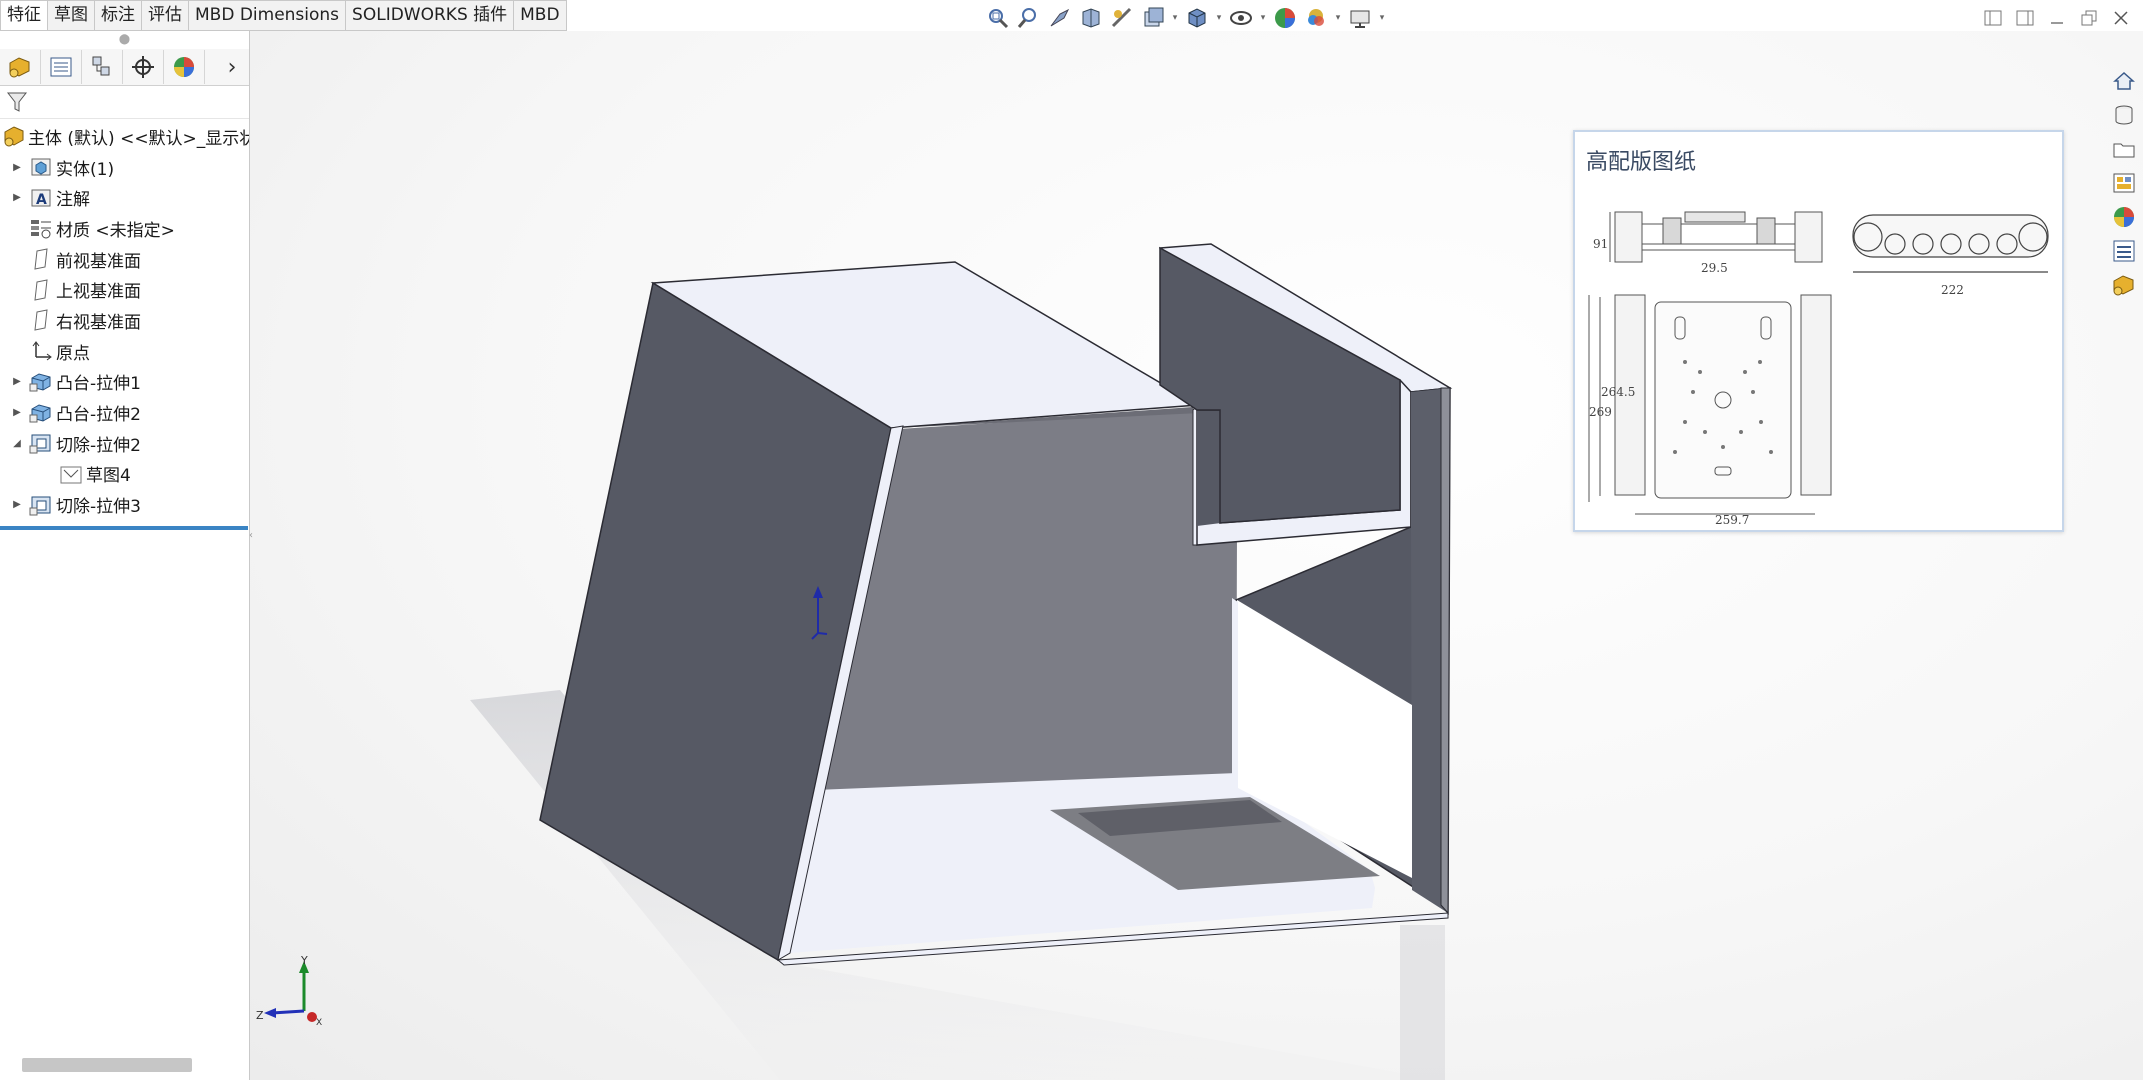 This screenshot has width=2143, height=1080. I want to click on tree-item-cut-extrude3: ▶ 切除-拉伸3, so click(124, 504).